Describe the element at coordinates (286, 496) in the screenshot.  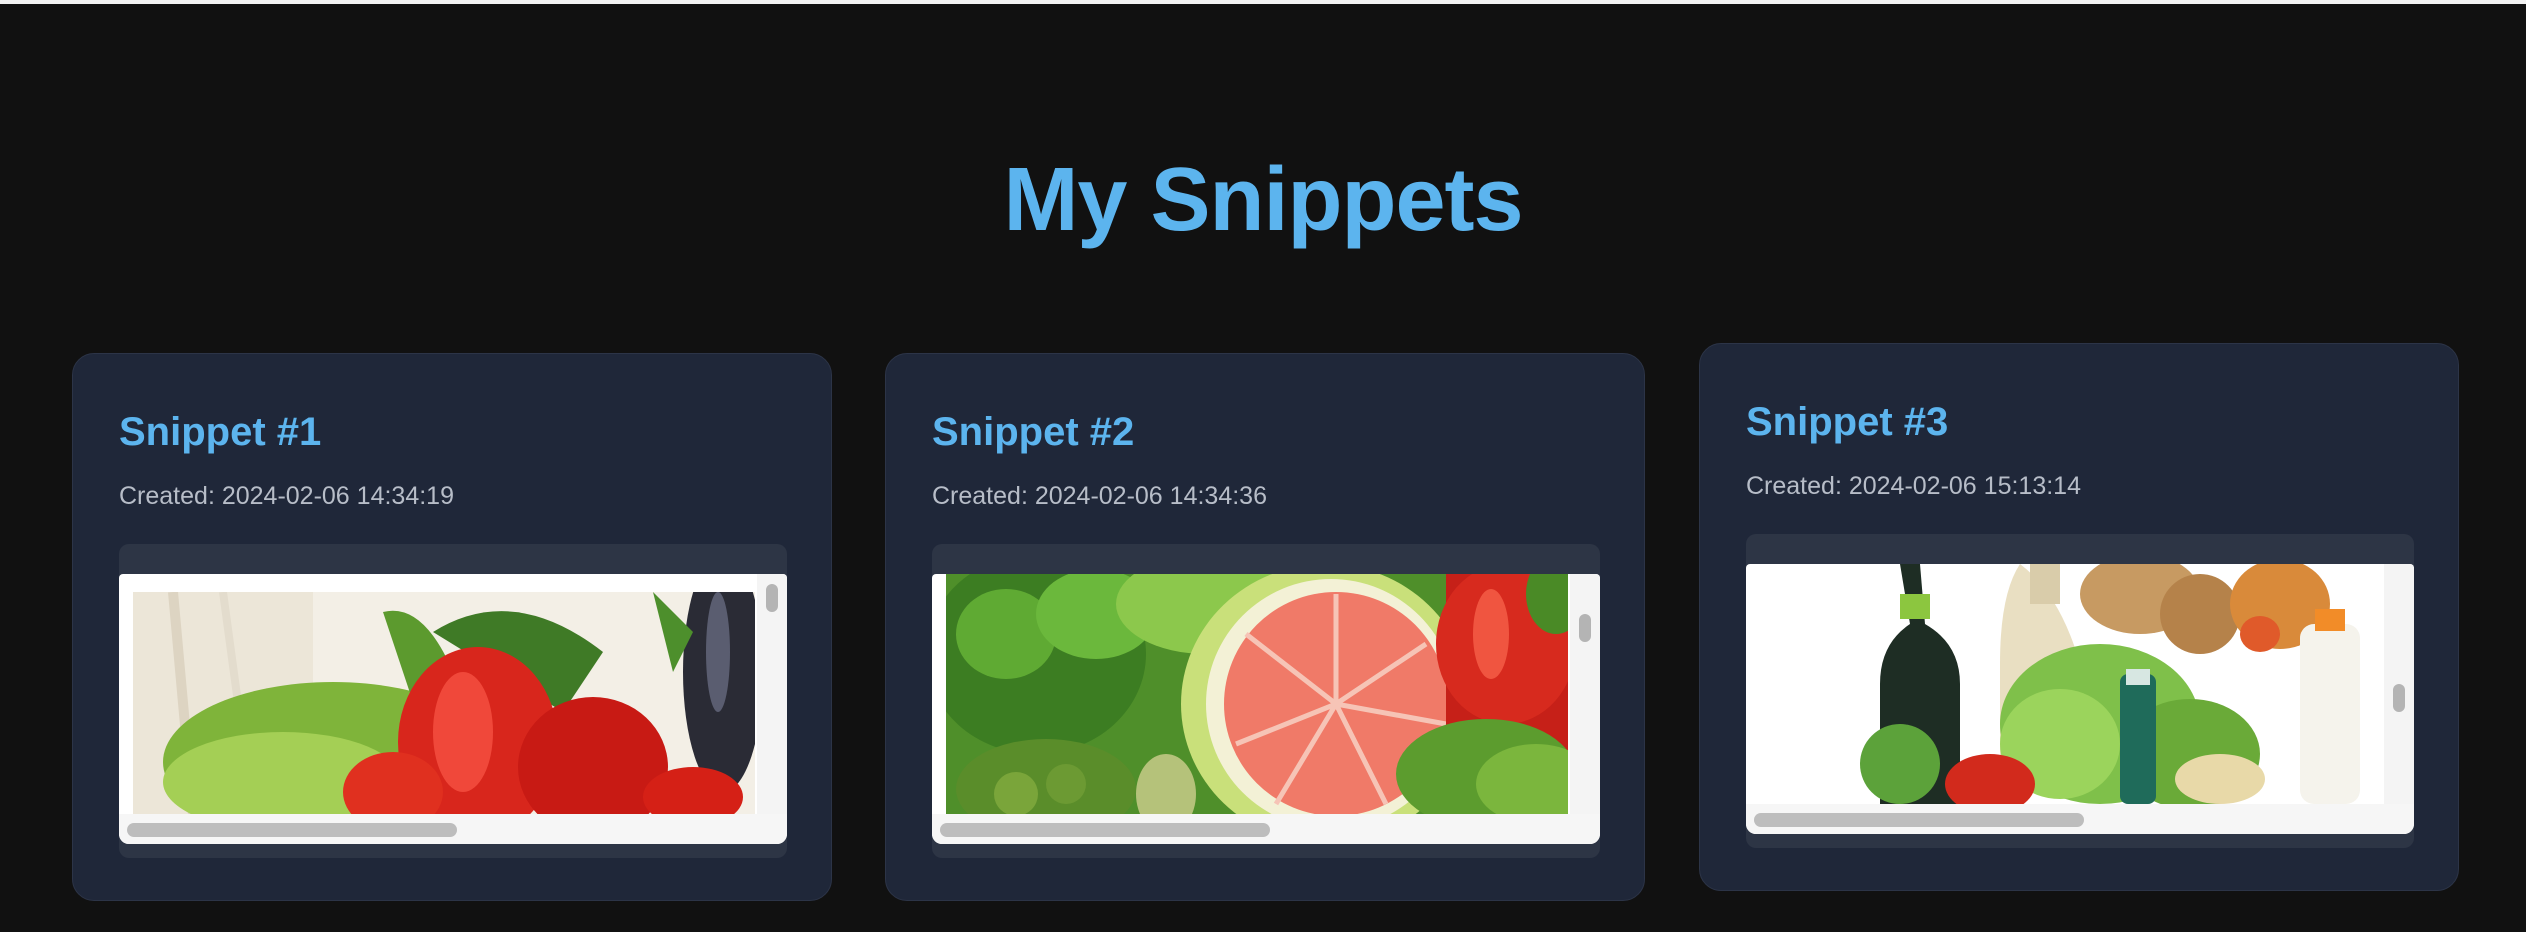
I see `snippet-created-date: Created: 2024-02-06 14:34:19` at that location.